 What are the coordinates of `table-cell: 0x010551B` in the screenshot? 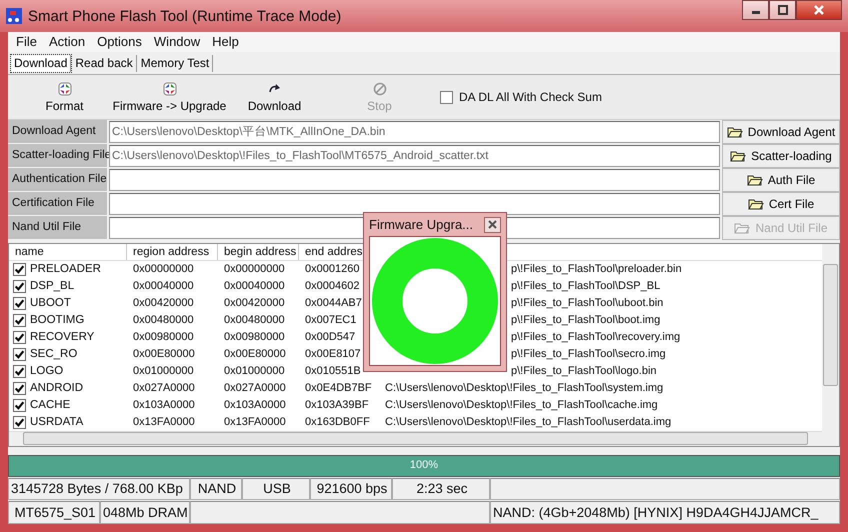 It's located at (333, 371).